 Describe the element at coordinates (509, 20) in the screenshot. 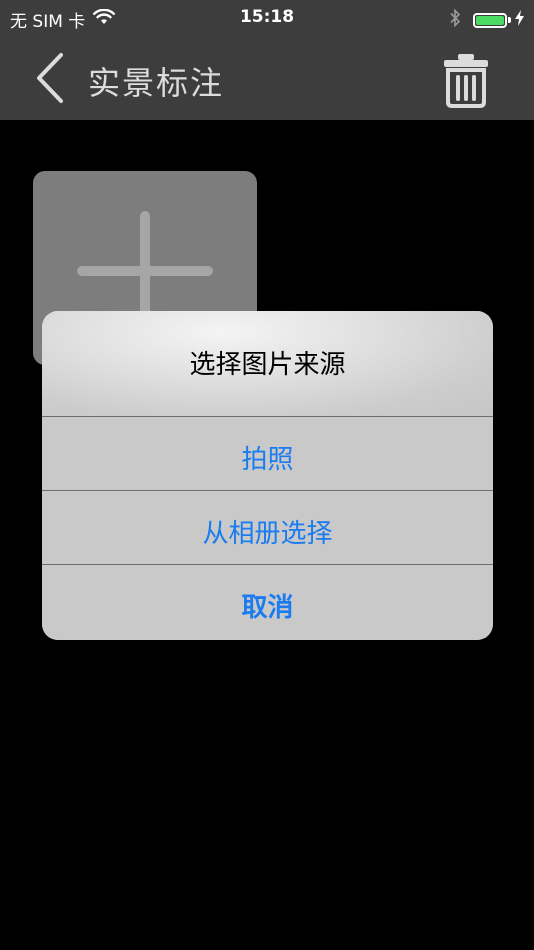

I see `battery-tip` at that location.